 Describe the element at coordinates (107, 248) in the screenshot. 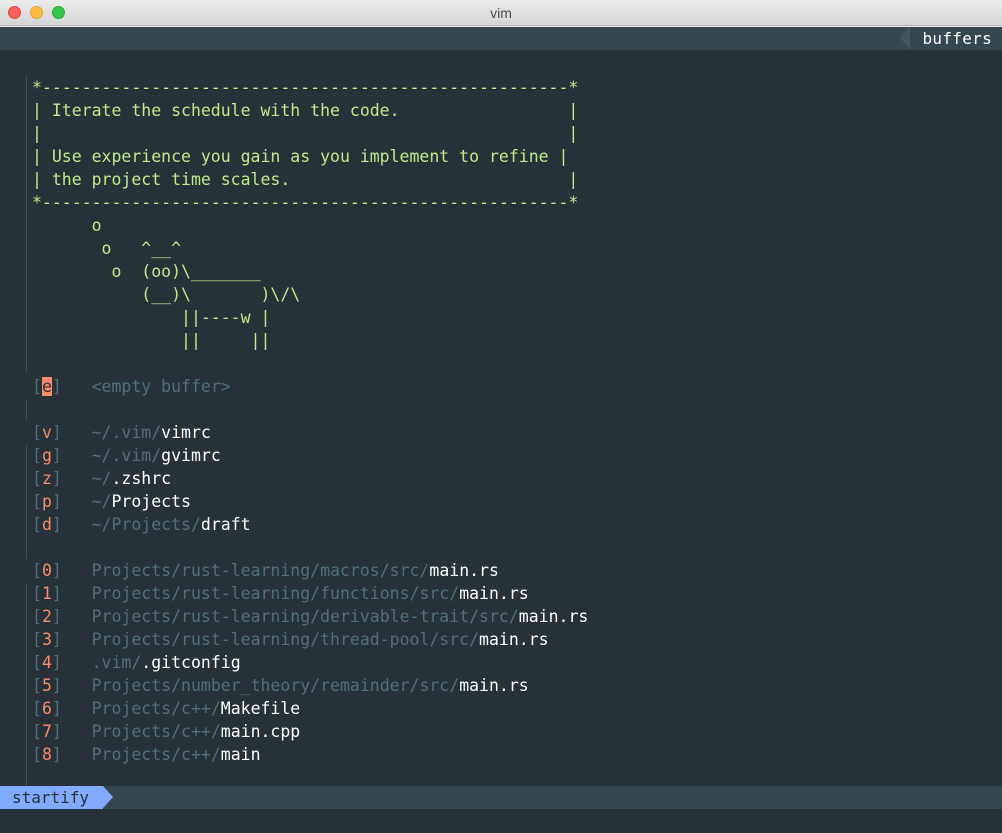

I see `cow-ascii-art: o ^__^` at that location.